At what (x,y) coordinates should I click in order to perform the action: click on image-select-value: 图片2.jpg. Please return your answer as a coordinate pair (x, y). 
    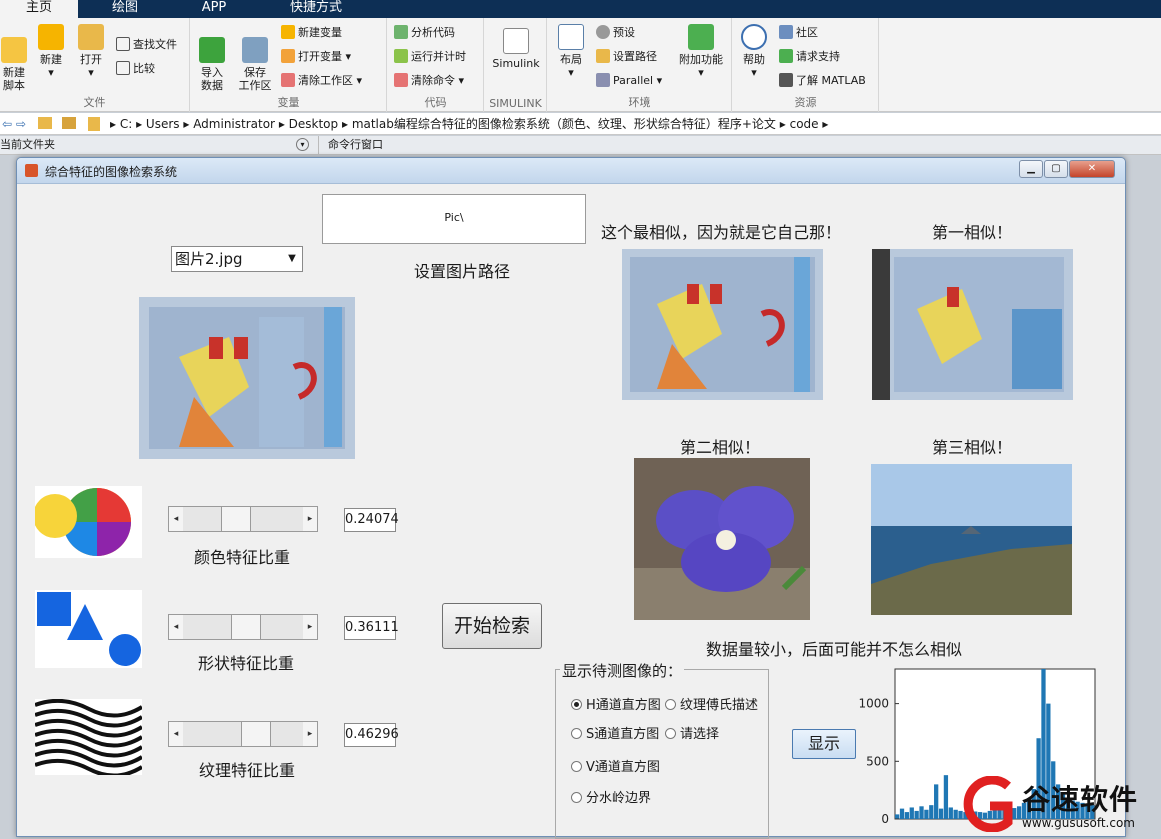
    Looking at the image, I should click on (209, 259).